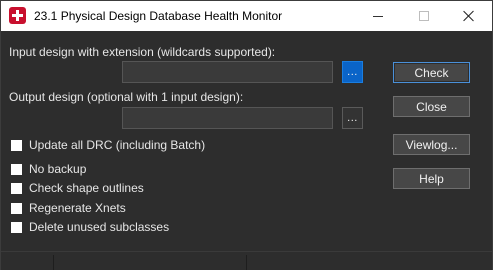  I want to click on check-button: Check, so click(431, 72).